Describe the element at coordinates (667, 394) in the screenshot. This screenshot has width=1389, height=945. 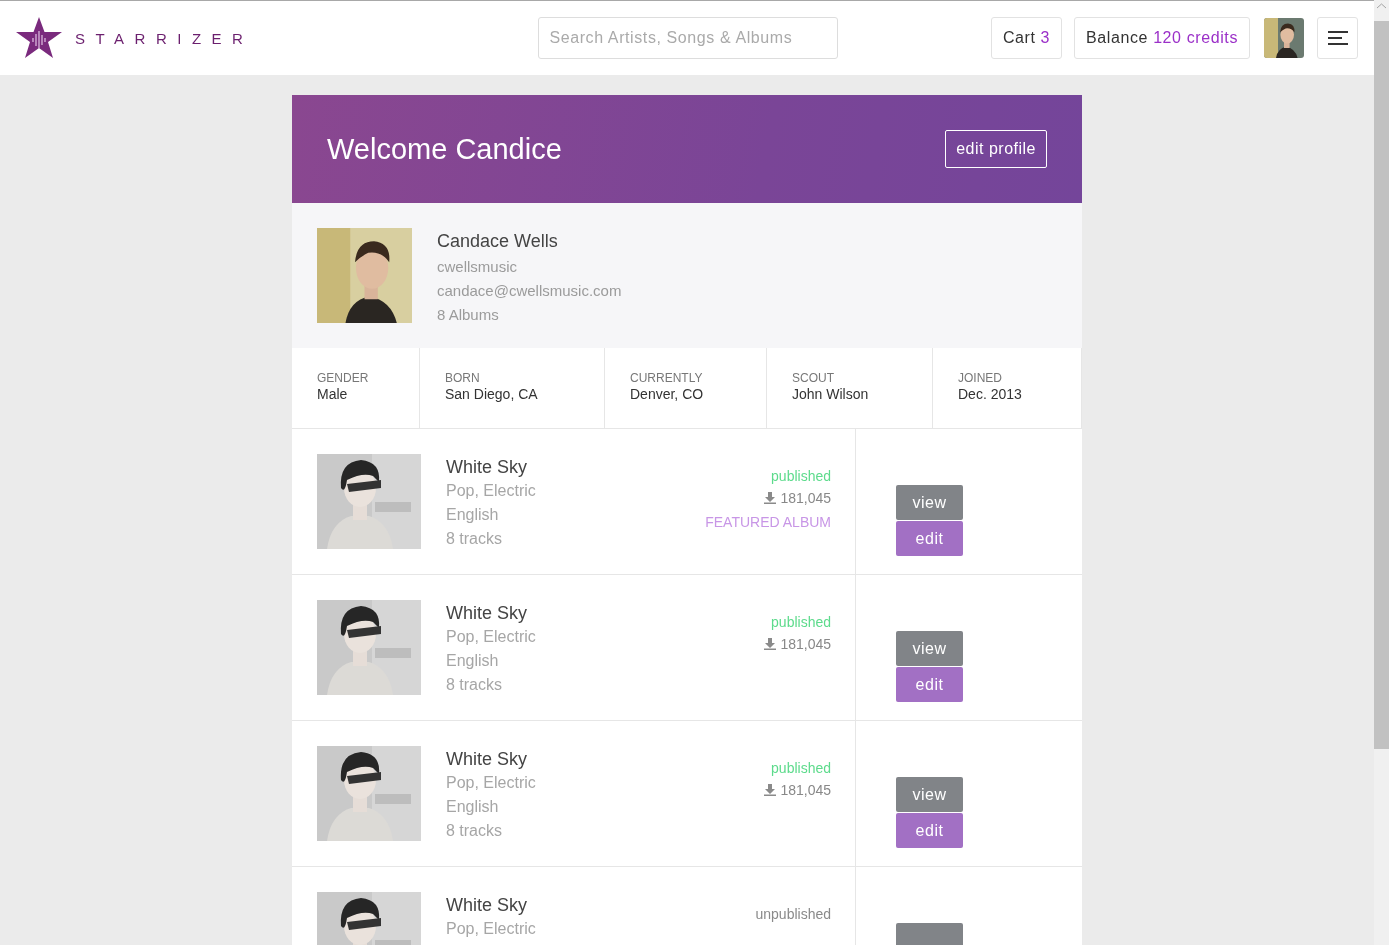
I see `stat-value: Denver, CO` at that location.